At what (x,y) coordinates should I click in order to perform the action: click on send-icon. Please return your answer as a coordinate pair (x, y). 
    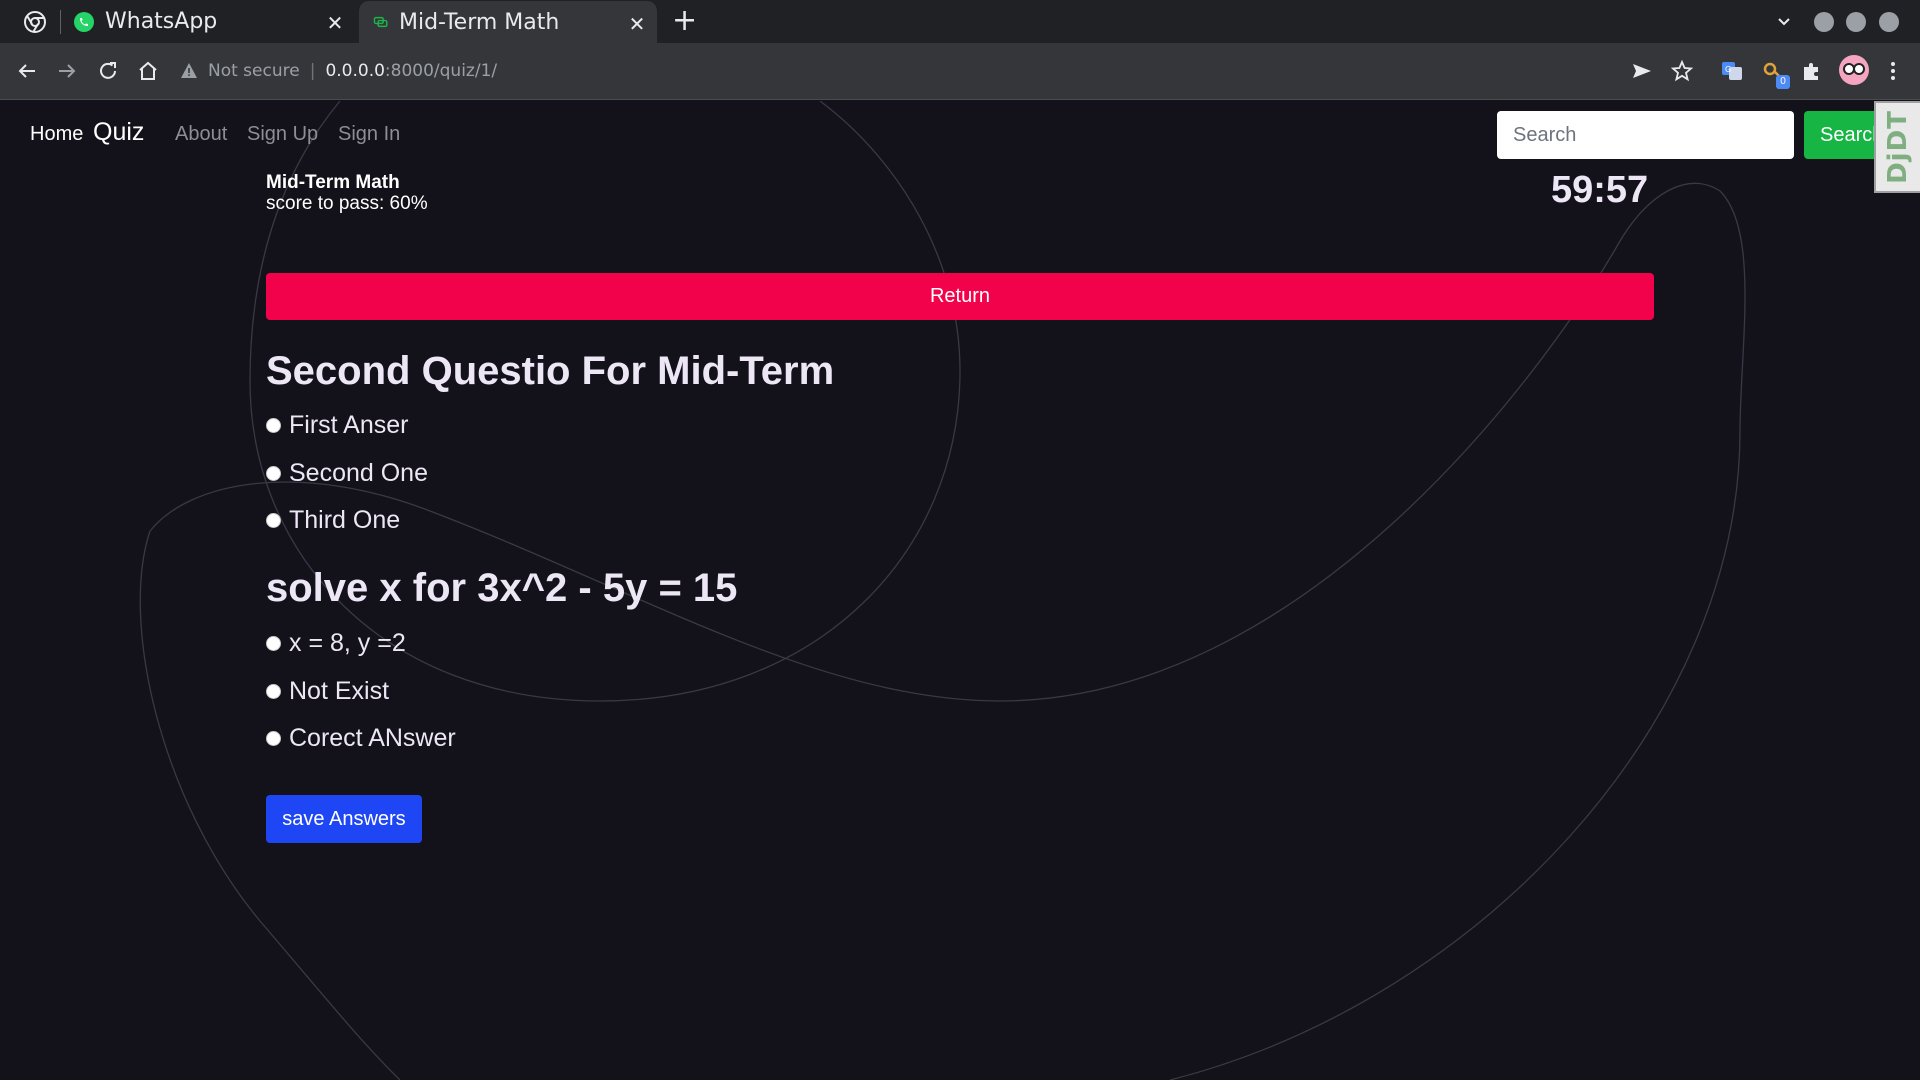
    Looking at the image, I should click on (1642, 71).